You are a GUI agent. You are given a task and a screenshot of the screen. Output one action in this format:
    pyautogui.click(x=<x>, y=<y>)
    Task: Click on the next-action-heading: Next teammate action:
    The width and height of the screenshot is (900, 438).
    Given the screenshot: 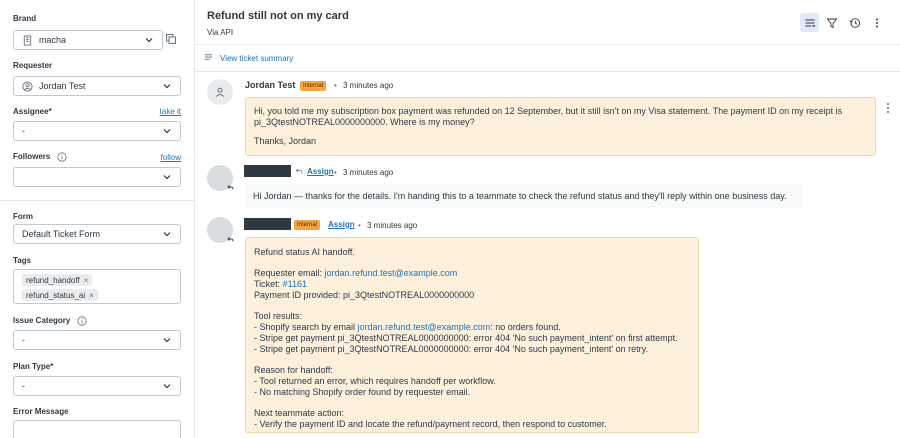 What is the action you would take?
    pyautogui.click(x=299, y=413)
    